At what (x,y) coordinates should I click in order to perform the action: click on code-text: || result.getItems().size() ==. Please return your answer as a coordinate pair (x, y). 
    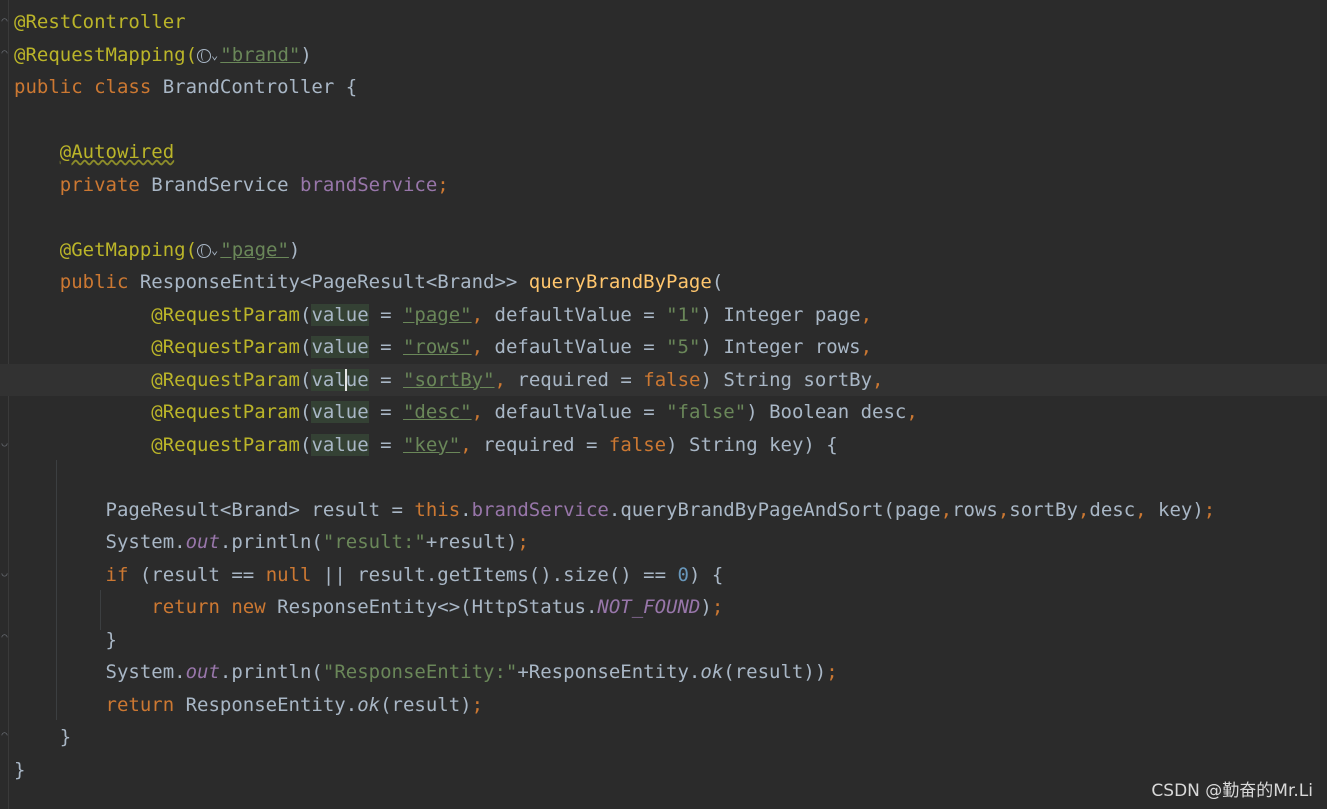
    Looking at the image, I should click on (494, 574).